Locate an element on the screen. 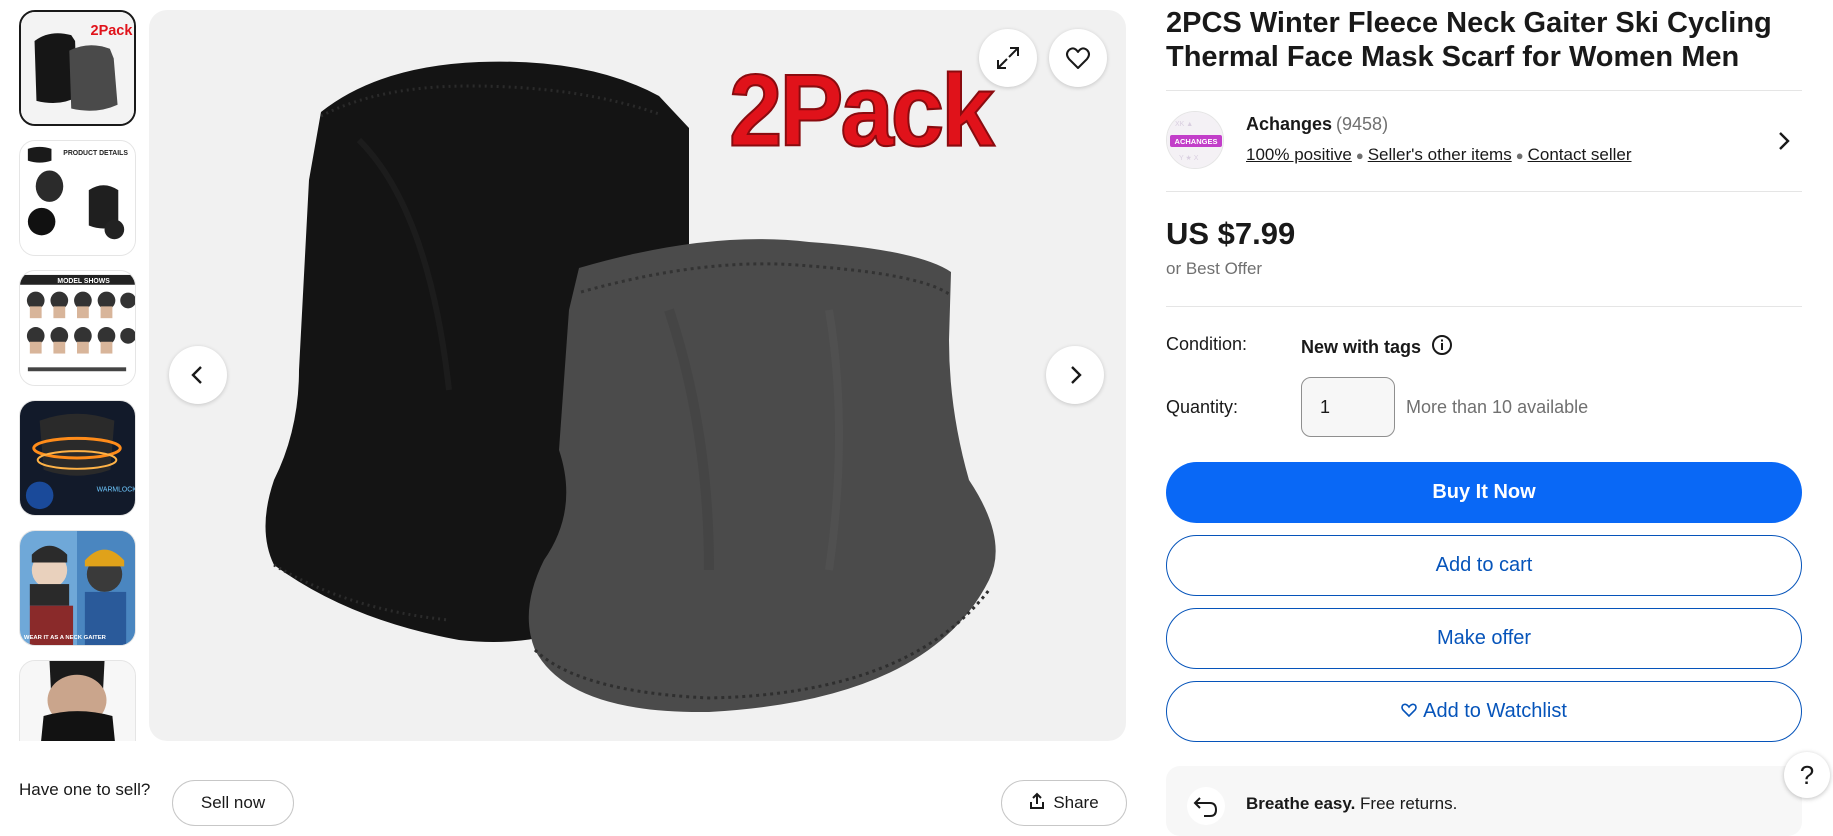 The height and width of the screenshot is (836, 1833). seller-other-items-link: Seller's other items is located at coordinates (1440, 154).